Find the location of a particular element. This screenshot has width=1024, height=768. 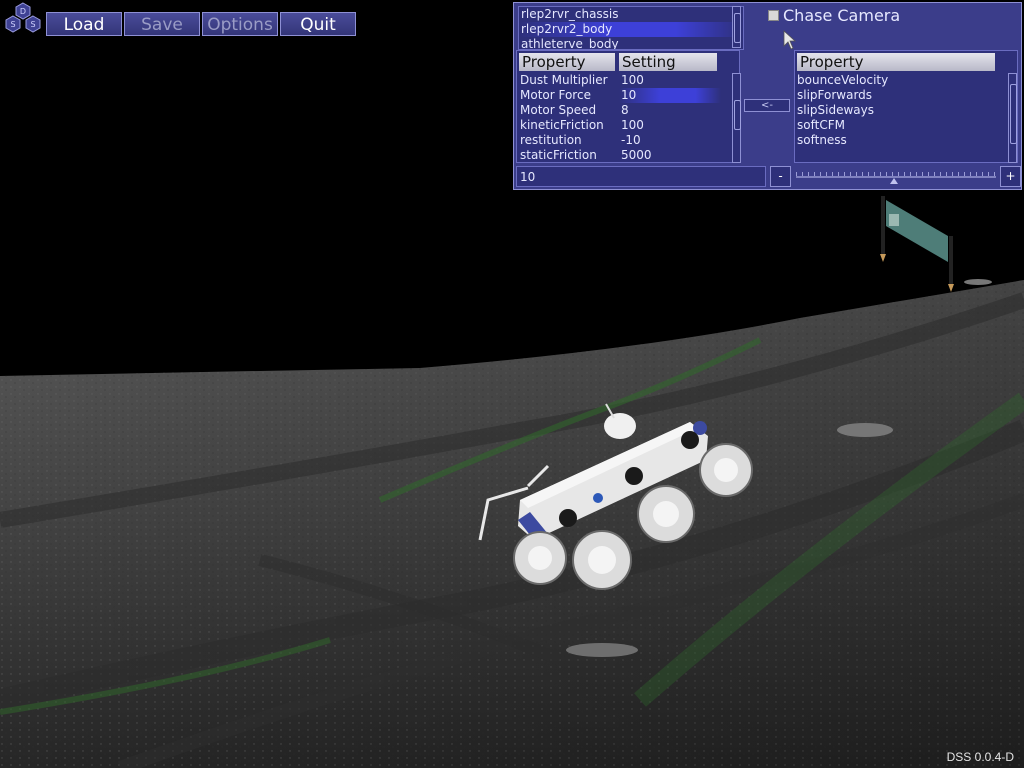

setting-value: -10 is located at coordinates (631, 140).